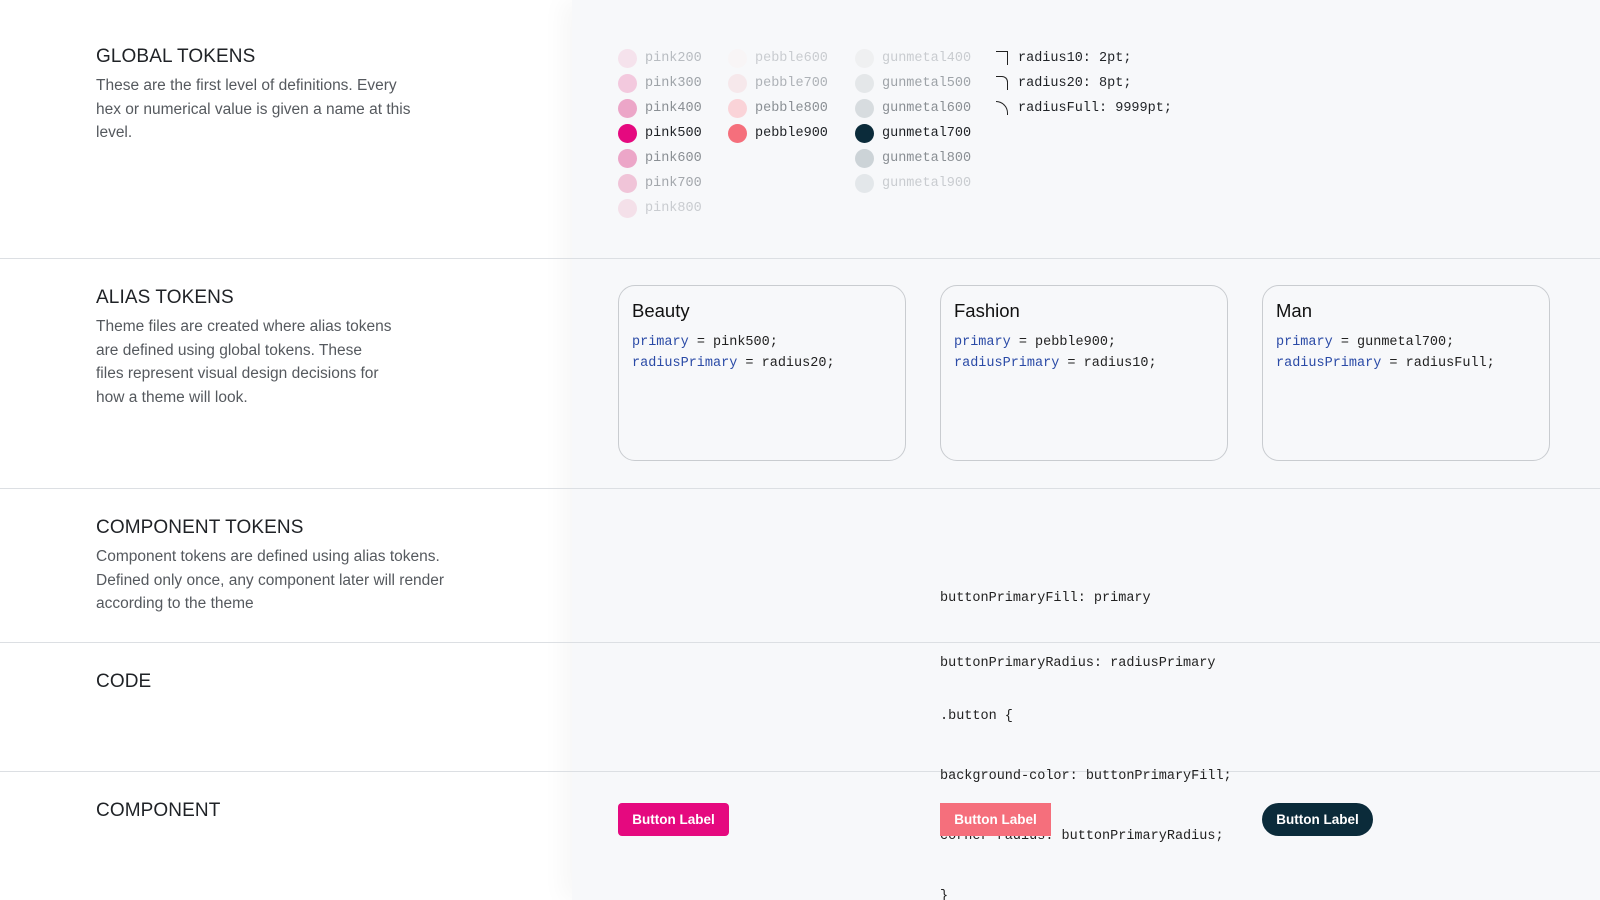 Image resolution: width=1600 pixels, height=900 pixels. What do you see at coordinates (786, 363) in the screenshot?
I see `code-value: = radius20;` at bounding box center [786, 363].